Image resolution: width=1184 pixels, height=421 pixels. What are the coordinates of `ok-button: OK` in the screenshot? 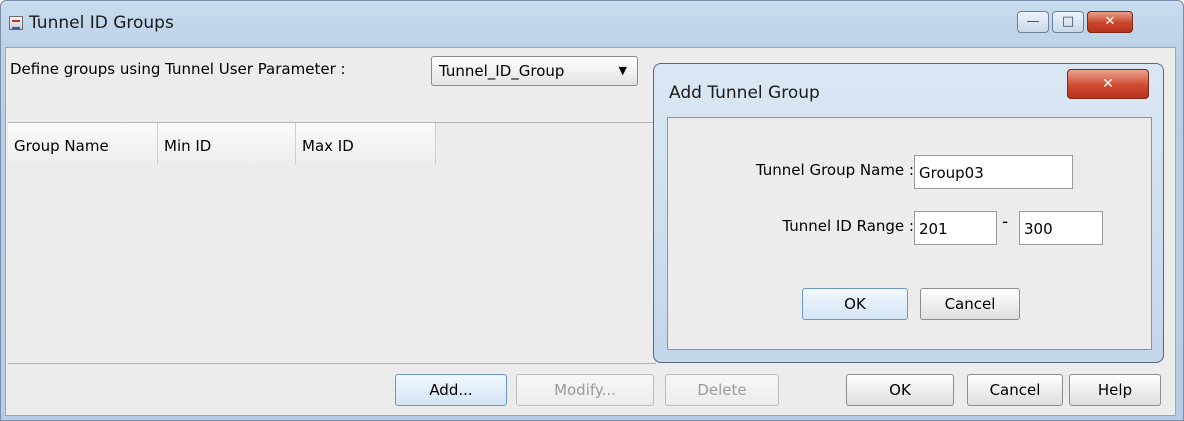 It's located at (900, 390).